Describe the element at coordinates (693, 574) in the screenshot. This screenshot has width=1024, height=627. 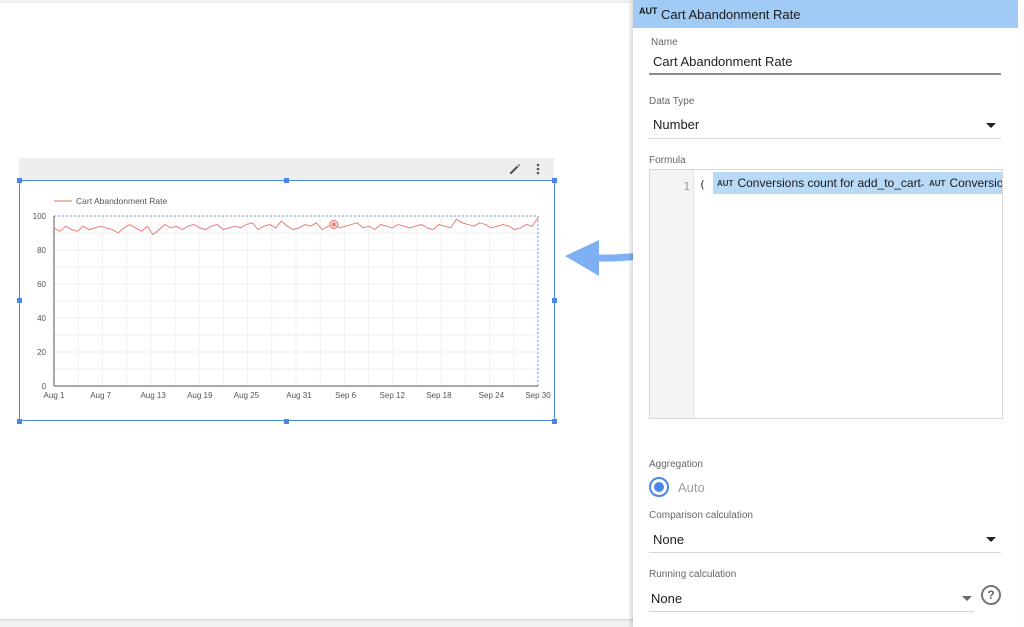
I see `running-label: Running calculation` at that location.